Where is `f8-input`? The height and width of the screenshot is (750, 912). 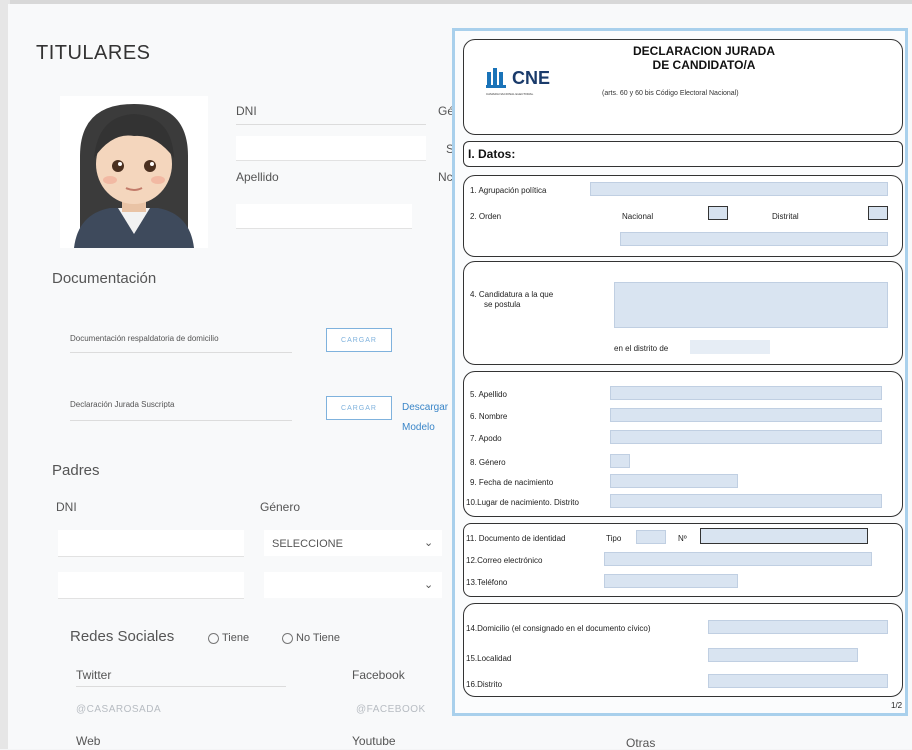
f8-input is located at coordinates (620, 461).